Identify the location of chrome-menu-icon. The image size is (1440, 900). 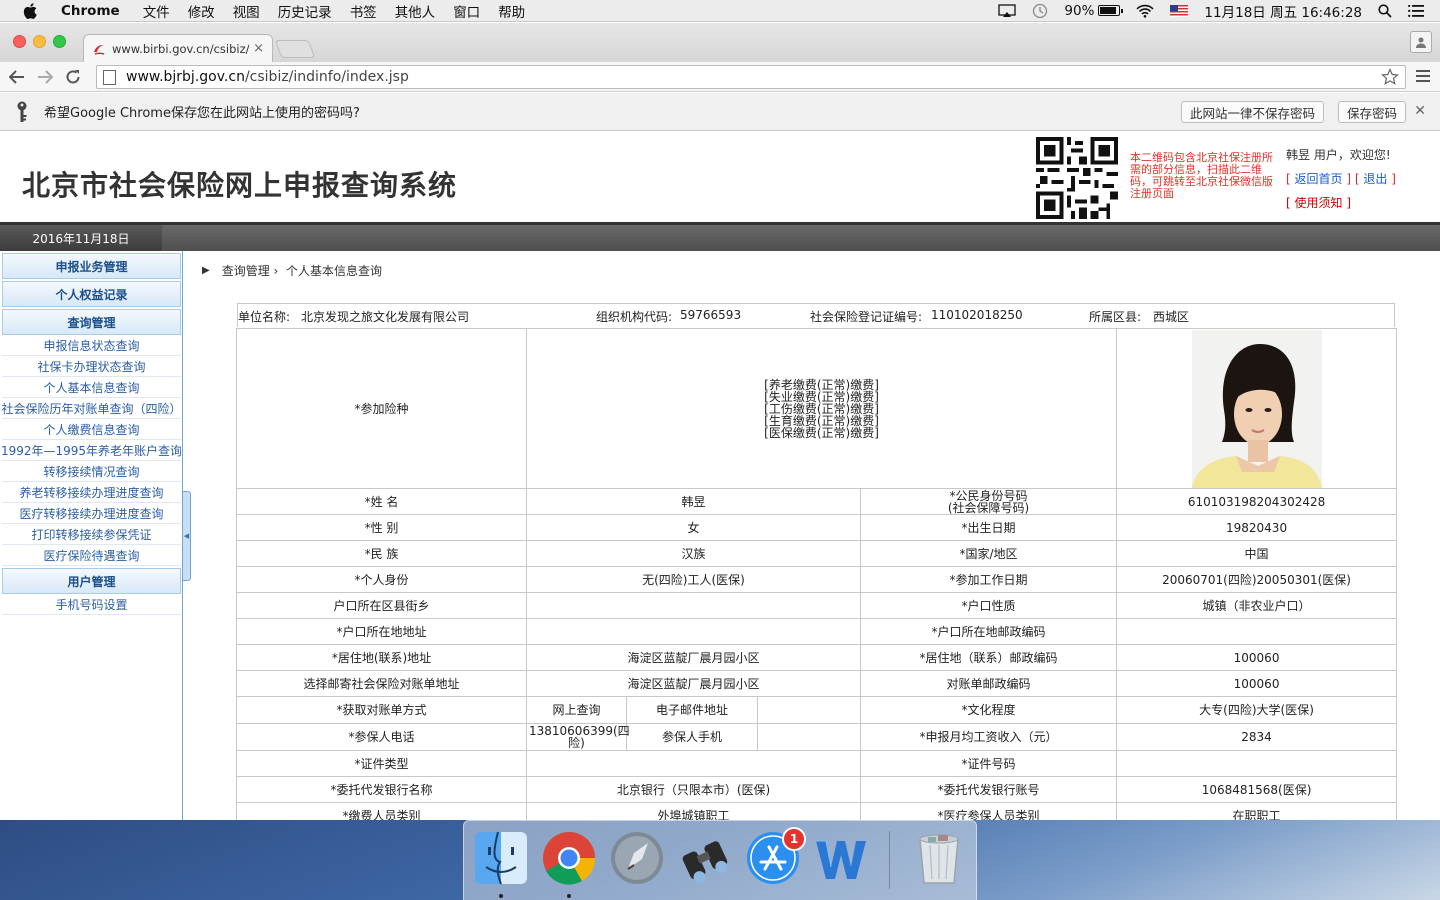
(1423, 77).